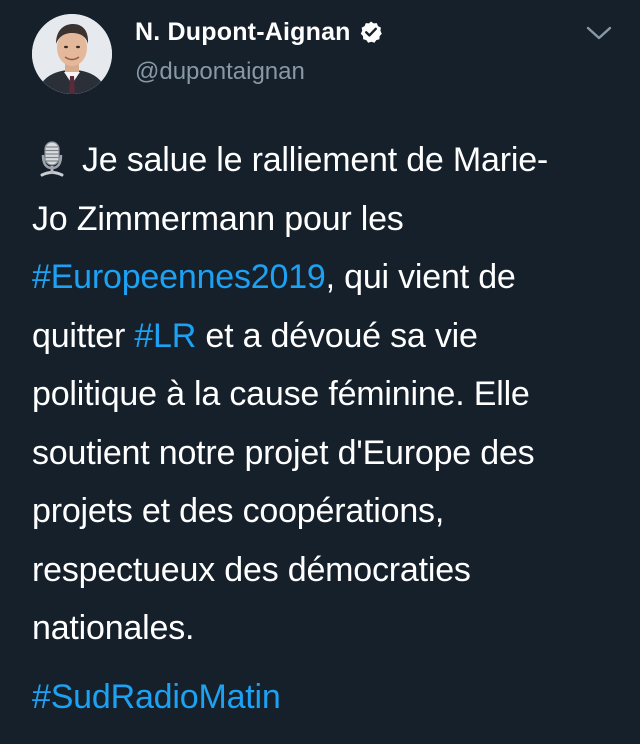 This screenshot has height=744, width=640. What do you see at coordinates (315, 160) in the screenshot?
I see `tweet-text-segment: Je salue le ralliement de Marie-` at bounding box center [315, 160].